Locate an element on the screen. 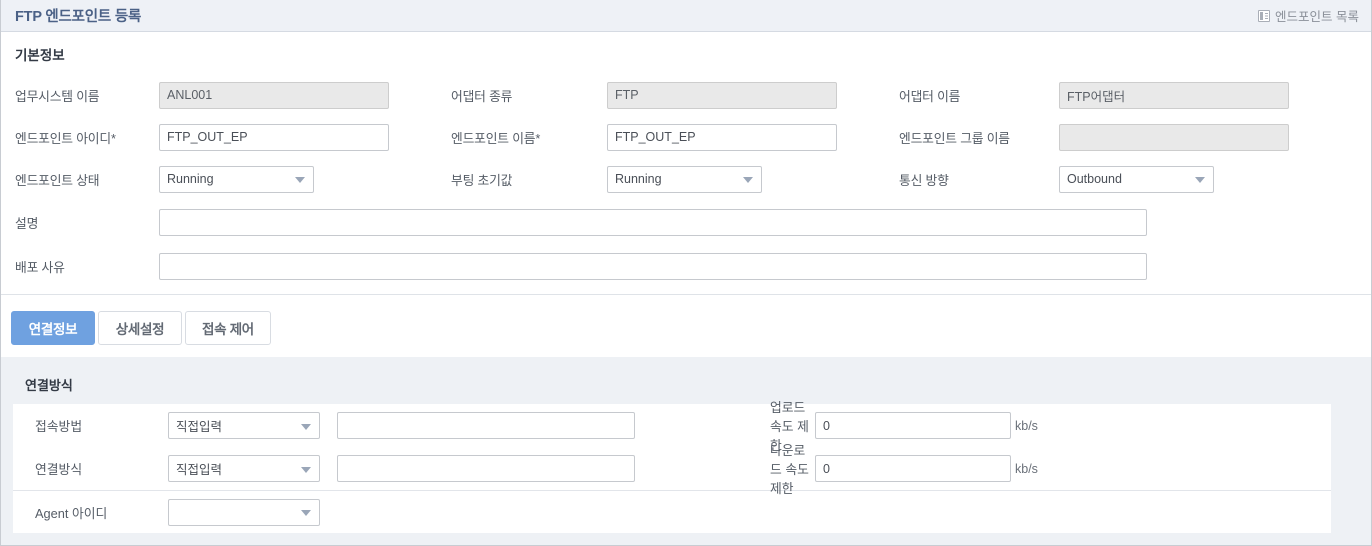 This screenshot has height=546, width=1372. endpoint-id-label: 엔드포인트 아이디* is located at coordinates (65, 138).